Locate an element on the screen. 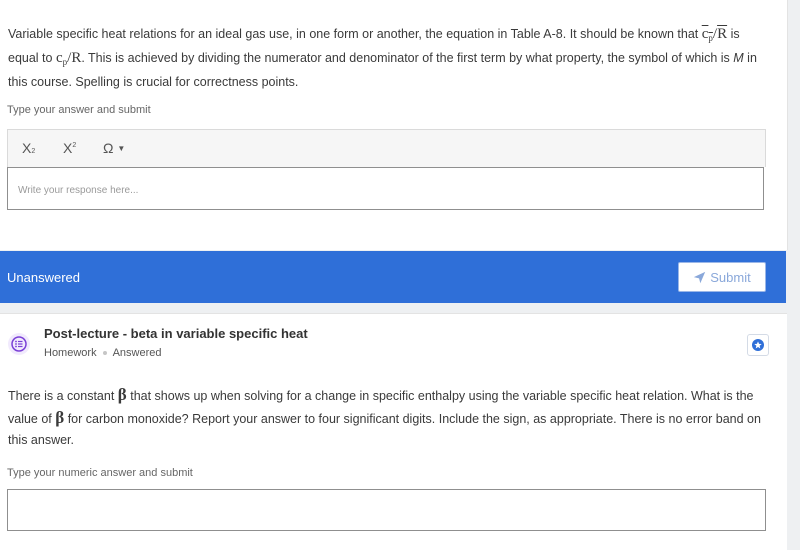 This screenshot has width=800, height=550. chevron-down-icon: ▼ is located at coordinates (121, 148).